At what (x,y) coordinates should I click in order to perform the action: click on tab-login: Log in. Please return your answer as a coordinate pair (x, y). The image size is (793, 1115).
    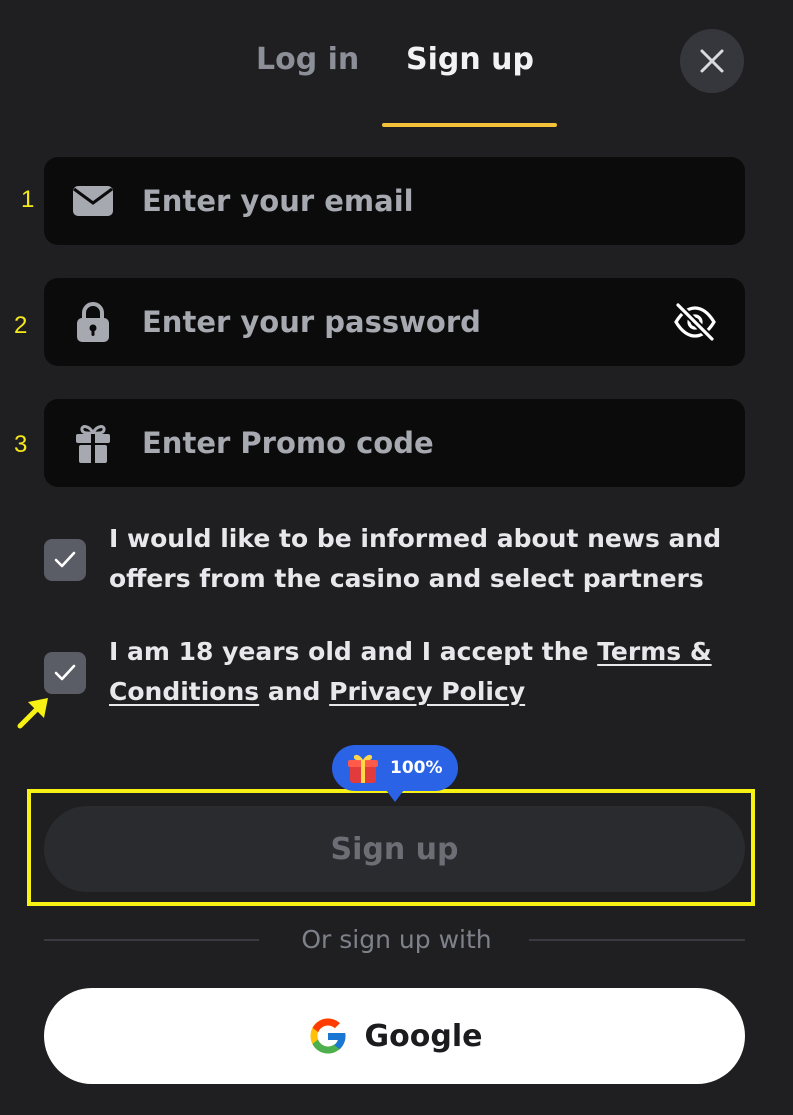
    Looking at the image, I should click on (307, 60).